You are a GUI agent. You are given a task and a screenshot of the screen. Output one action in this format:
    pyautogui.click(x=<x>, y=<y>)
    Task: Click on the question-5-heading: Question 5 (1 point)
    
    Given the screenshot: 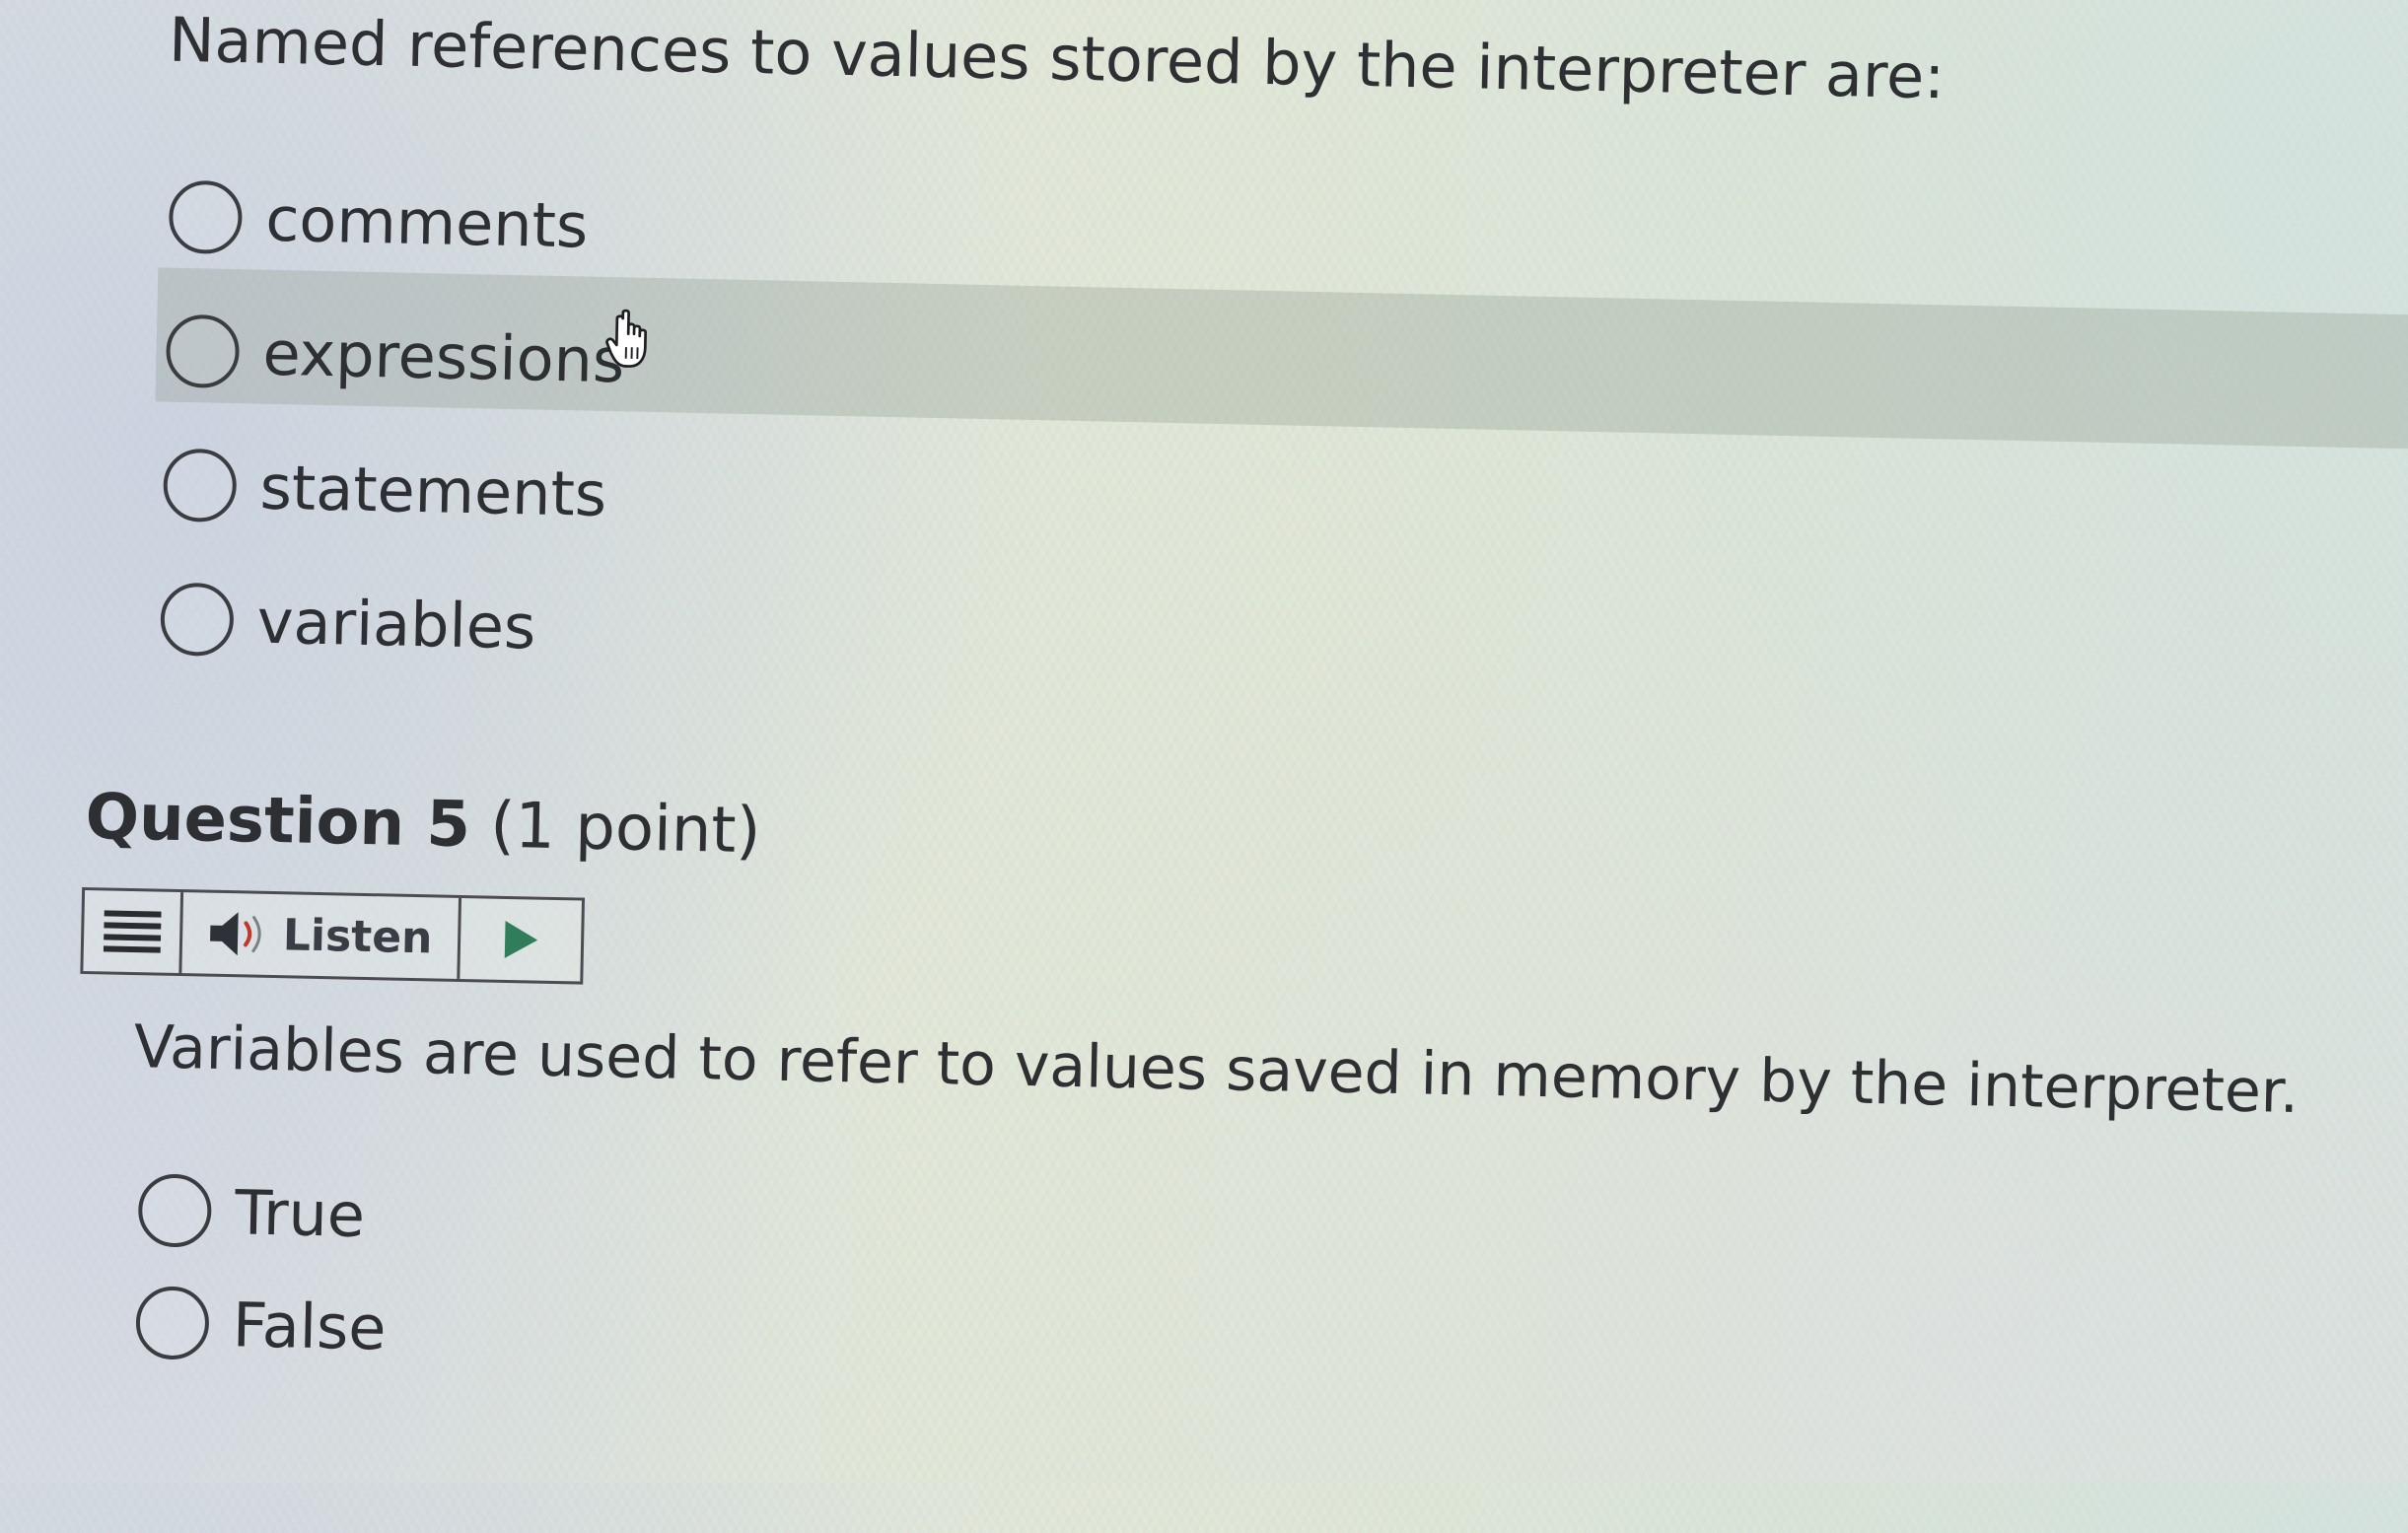 What is the action you would take?
    pyautogui.click(x=423, y=825)
    